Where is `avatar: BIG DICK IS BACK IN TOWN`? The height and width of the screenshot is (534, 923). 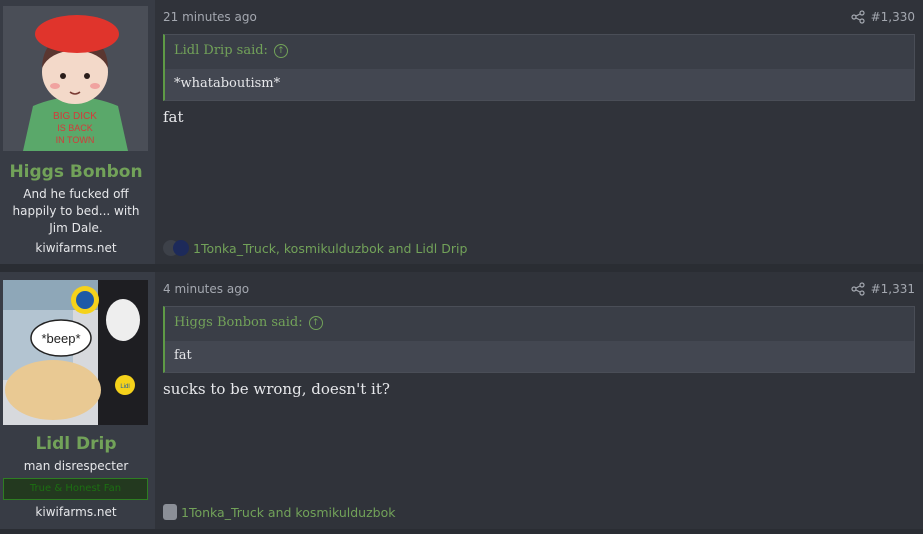 avatar: BIG DICK IS BACK IN TOWN is located at coordinates (75, 78).